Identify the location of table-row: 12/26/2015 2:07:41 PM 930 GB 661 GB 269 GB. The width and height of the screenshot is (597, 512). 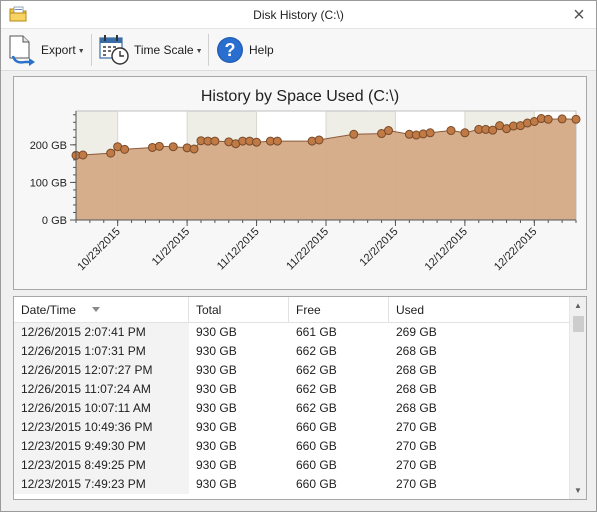
(292, 332).